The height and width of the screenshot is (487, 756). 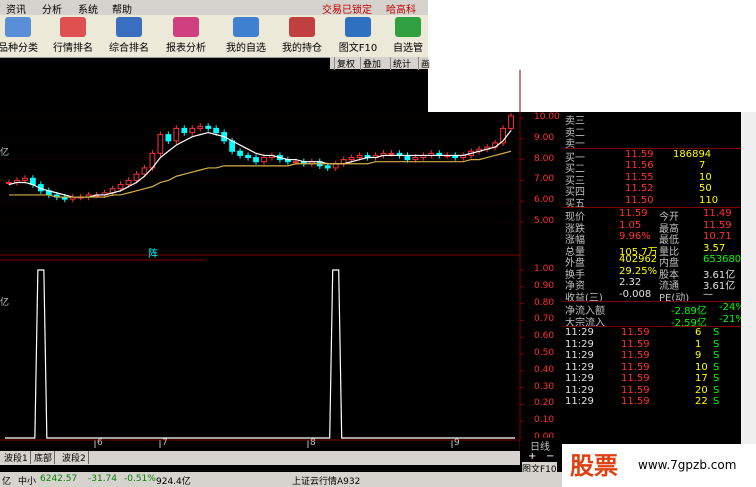 What do you see at coordinates (635, 236) in the screenshot?
I see `stat-value: 9.96%` at bounding box center [635, 236].